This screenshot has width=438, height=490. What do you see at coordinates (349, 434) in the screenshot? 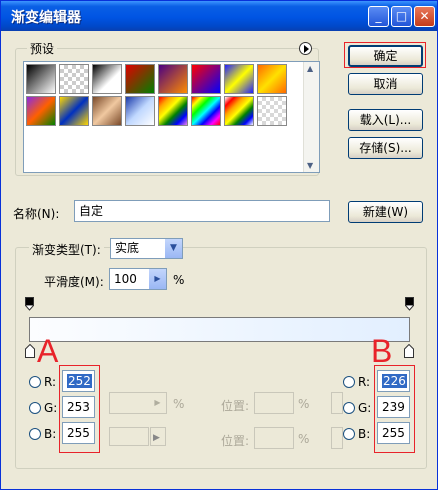
I see `right-b-radio` at bounding box center [349, 434].